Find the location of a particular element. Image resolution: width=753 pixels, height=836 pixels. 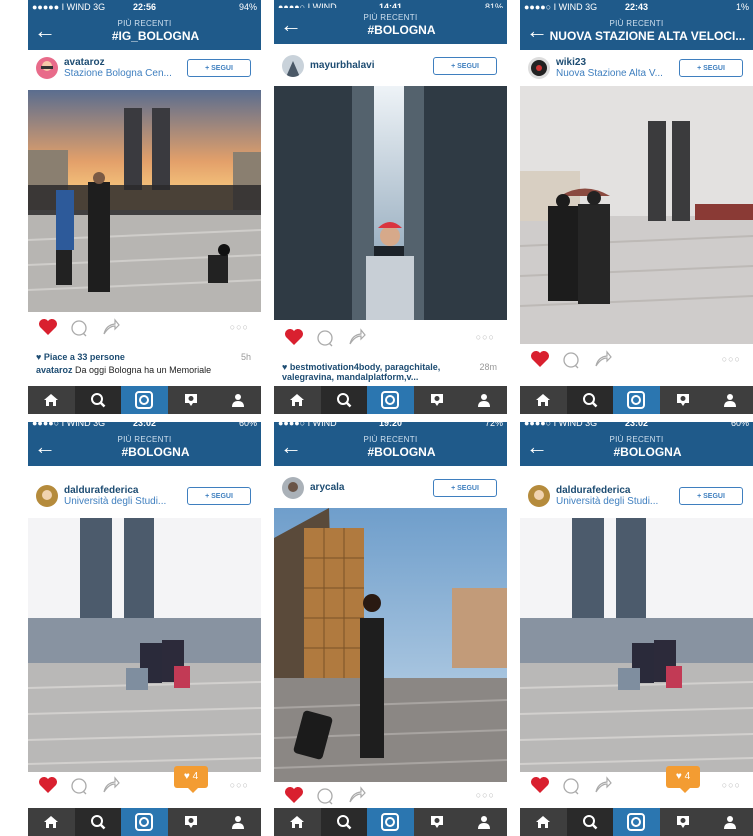

username: mayurbhalavi is located at coordinates (342, 65).